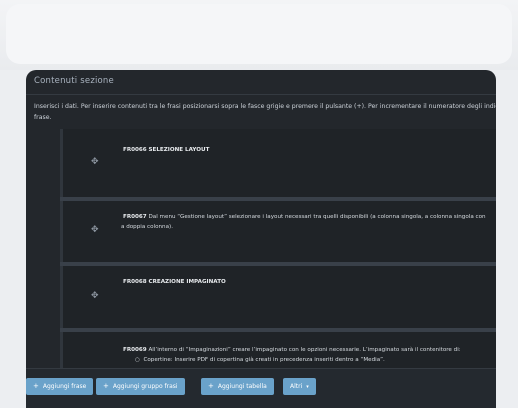  Describe the element at coordinates (261, 82) in the screenshot. I see `panel-header: Contenuti sezione` at that location.